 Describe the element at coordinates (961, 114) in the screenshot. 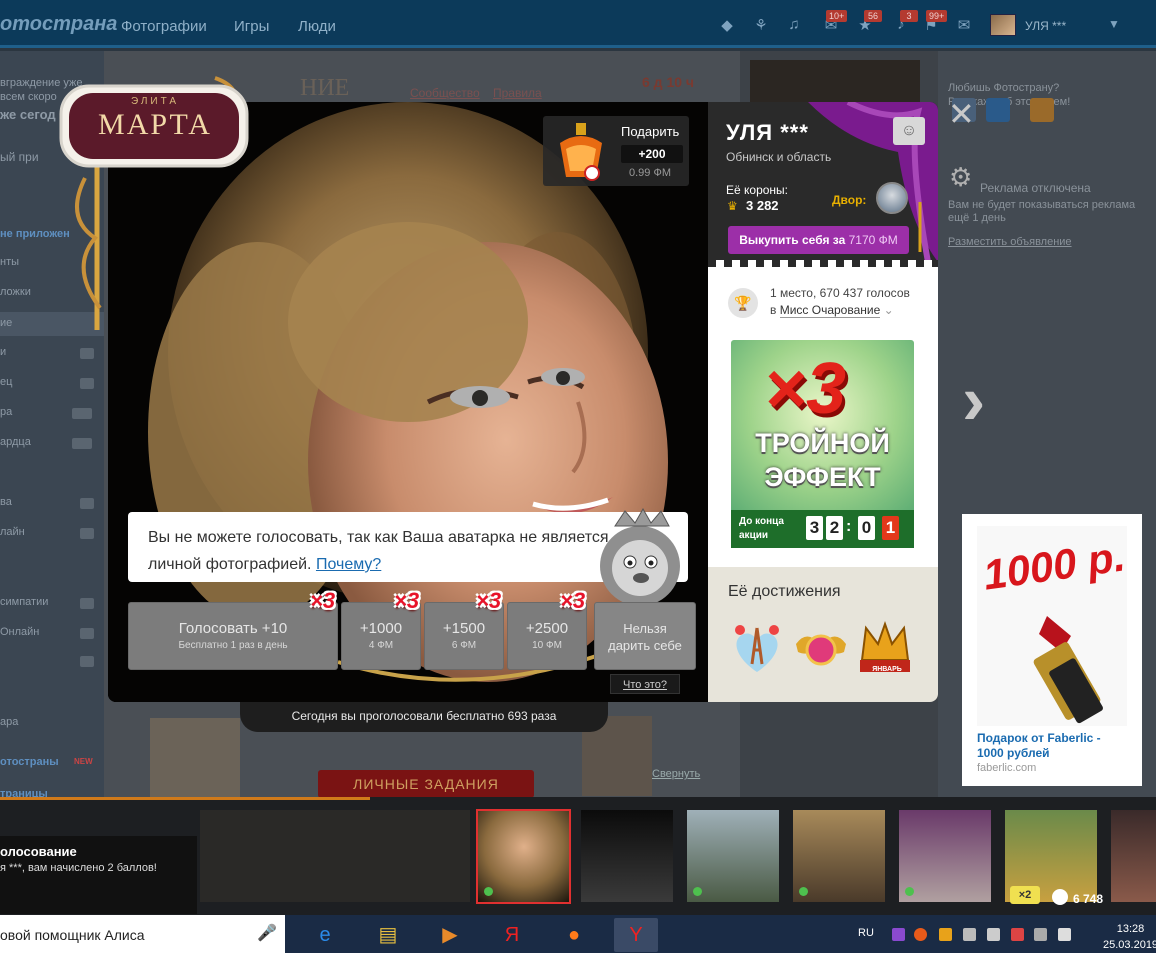

I see `close-icon: ✕` at that location.